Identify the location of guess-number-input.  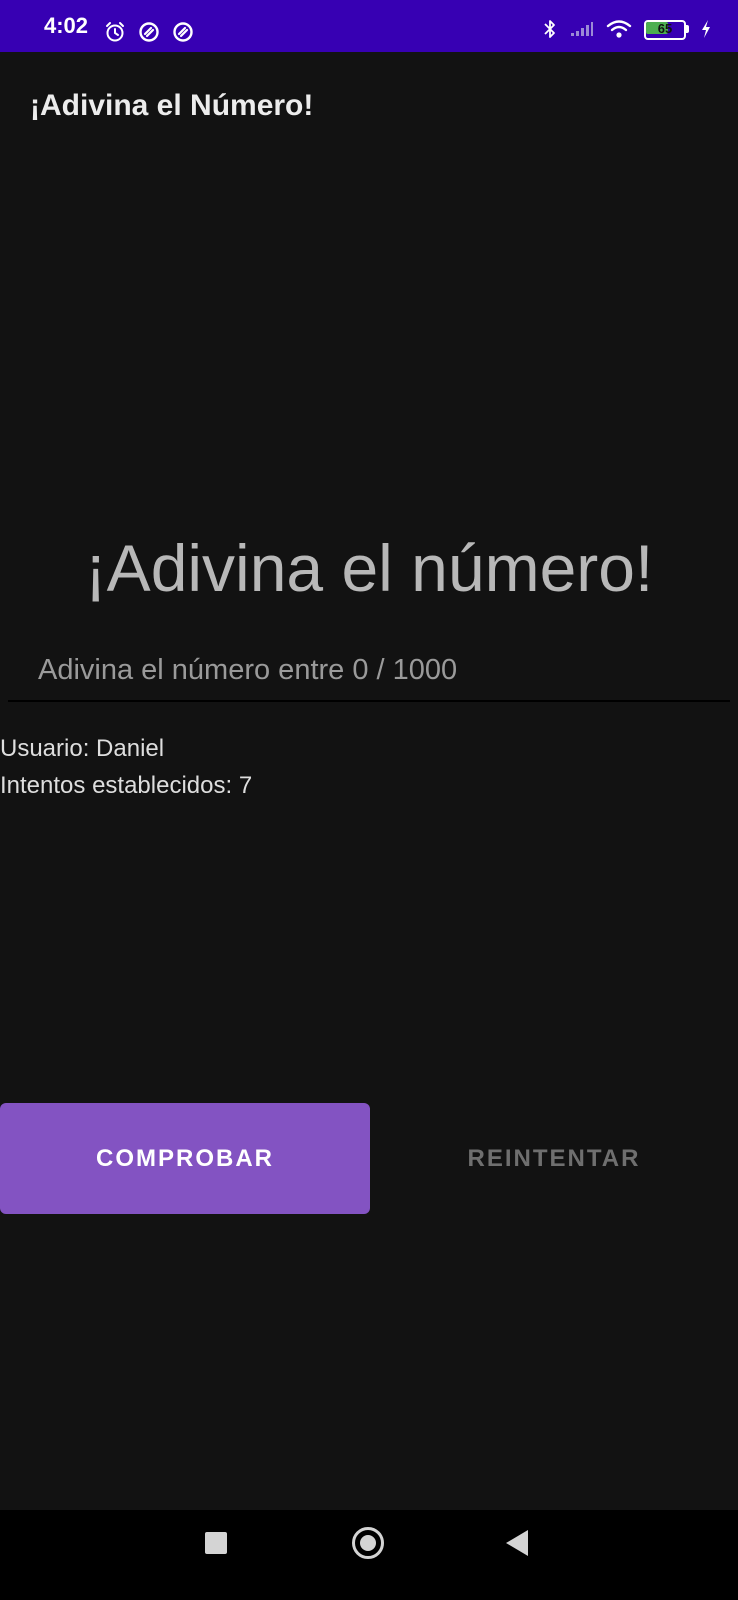
(369, 671).